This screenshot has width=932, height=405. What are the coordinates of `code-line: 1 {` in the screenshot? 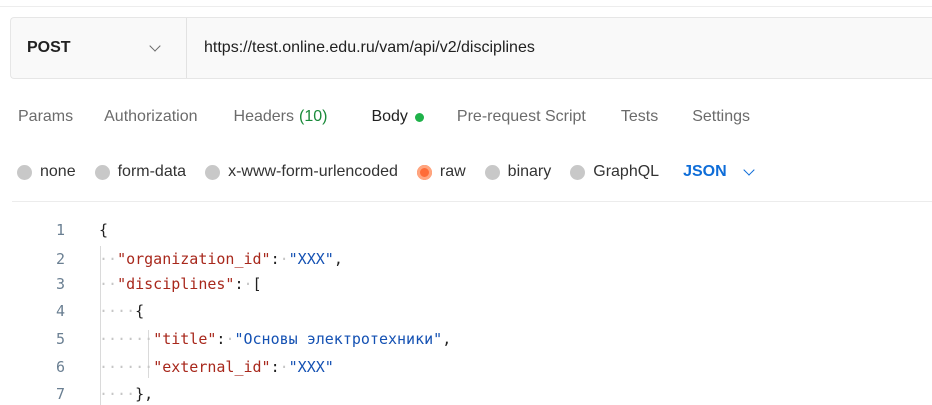 It's located at (472, 230).